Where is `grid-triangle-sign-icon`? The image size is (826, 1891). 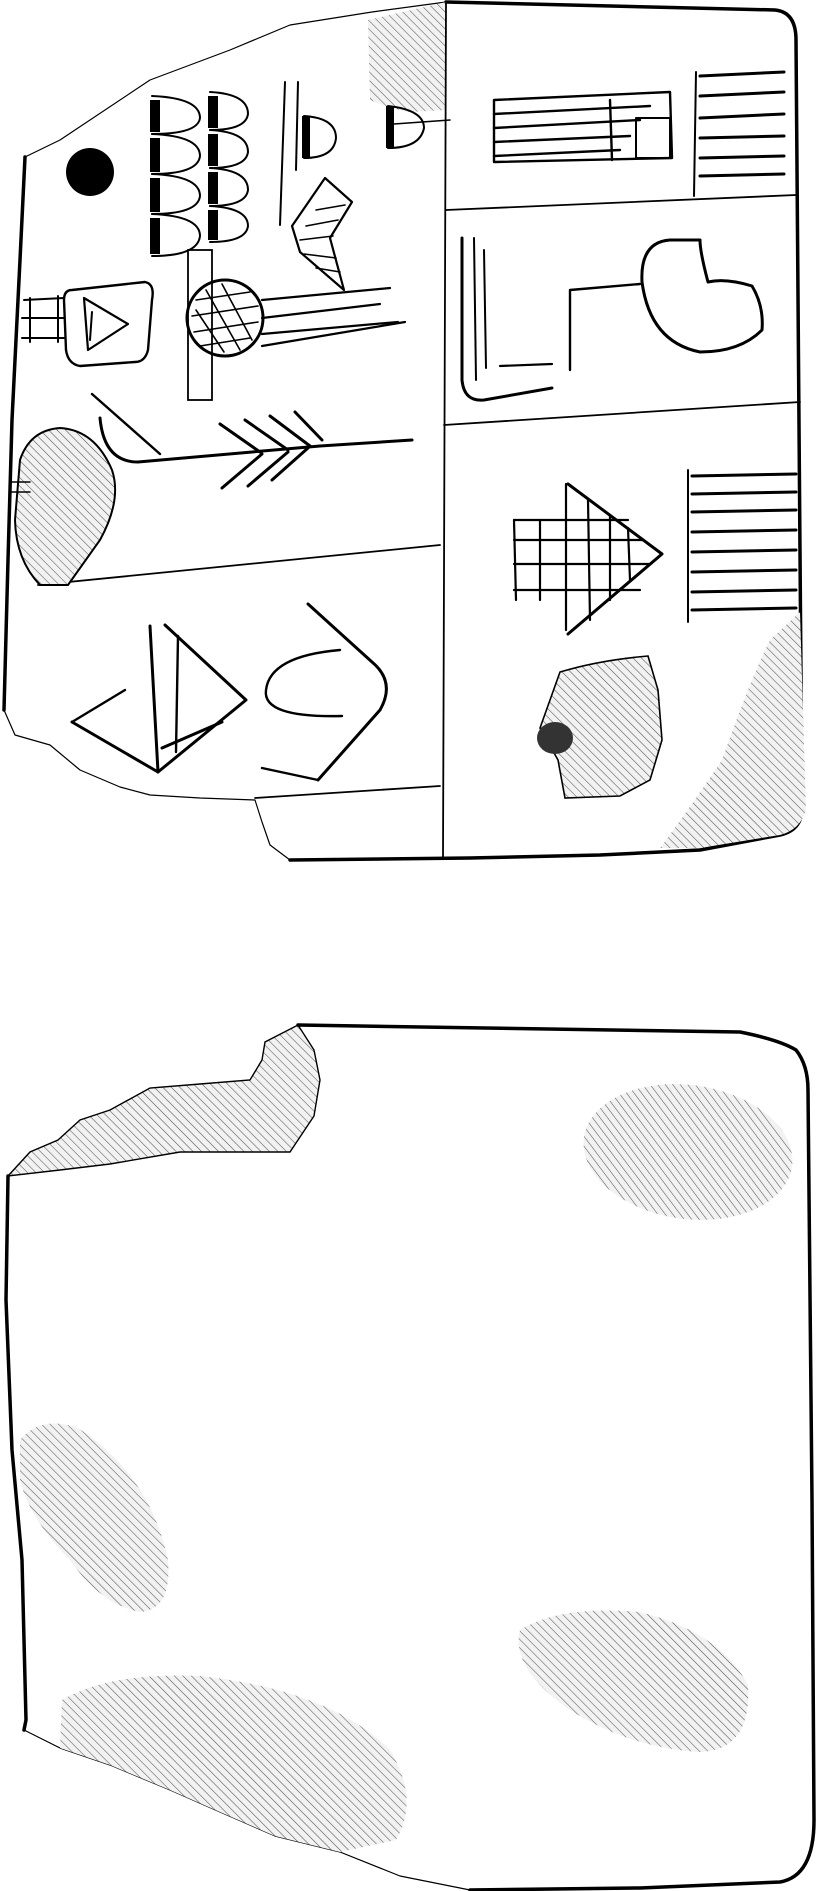 grid-triangle-sign-icon is located at coordinates (588, 559).